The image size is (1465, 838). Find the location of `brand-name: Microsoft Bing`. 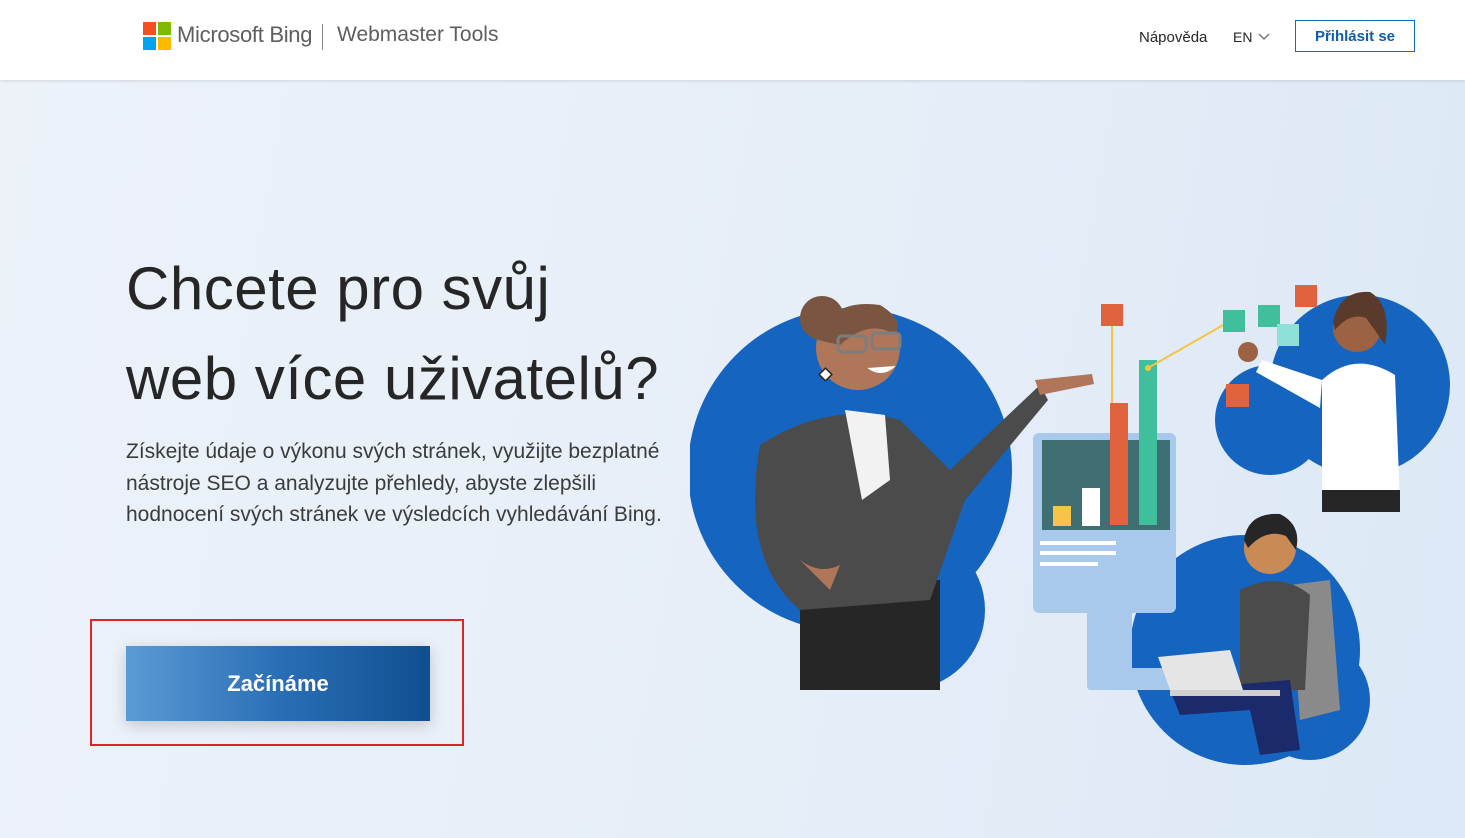

brand-name: Microsoft Bing is located at coordinates (244, 35).